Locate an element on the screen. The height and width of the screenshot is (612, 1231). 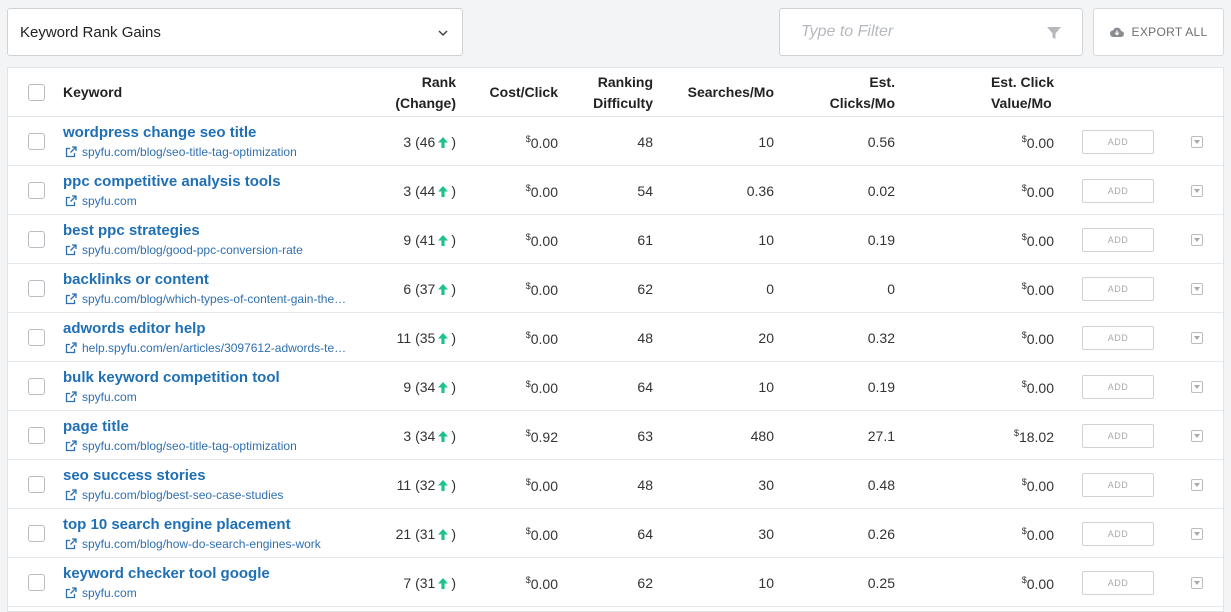
change-value: 35 is located at coordinates (427, 338).